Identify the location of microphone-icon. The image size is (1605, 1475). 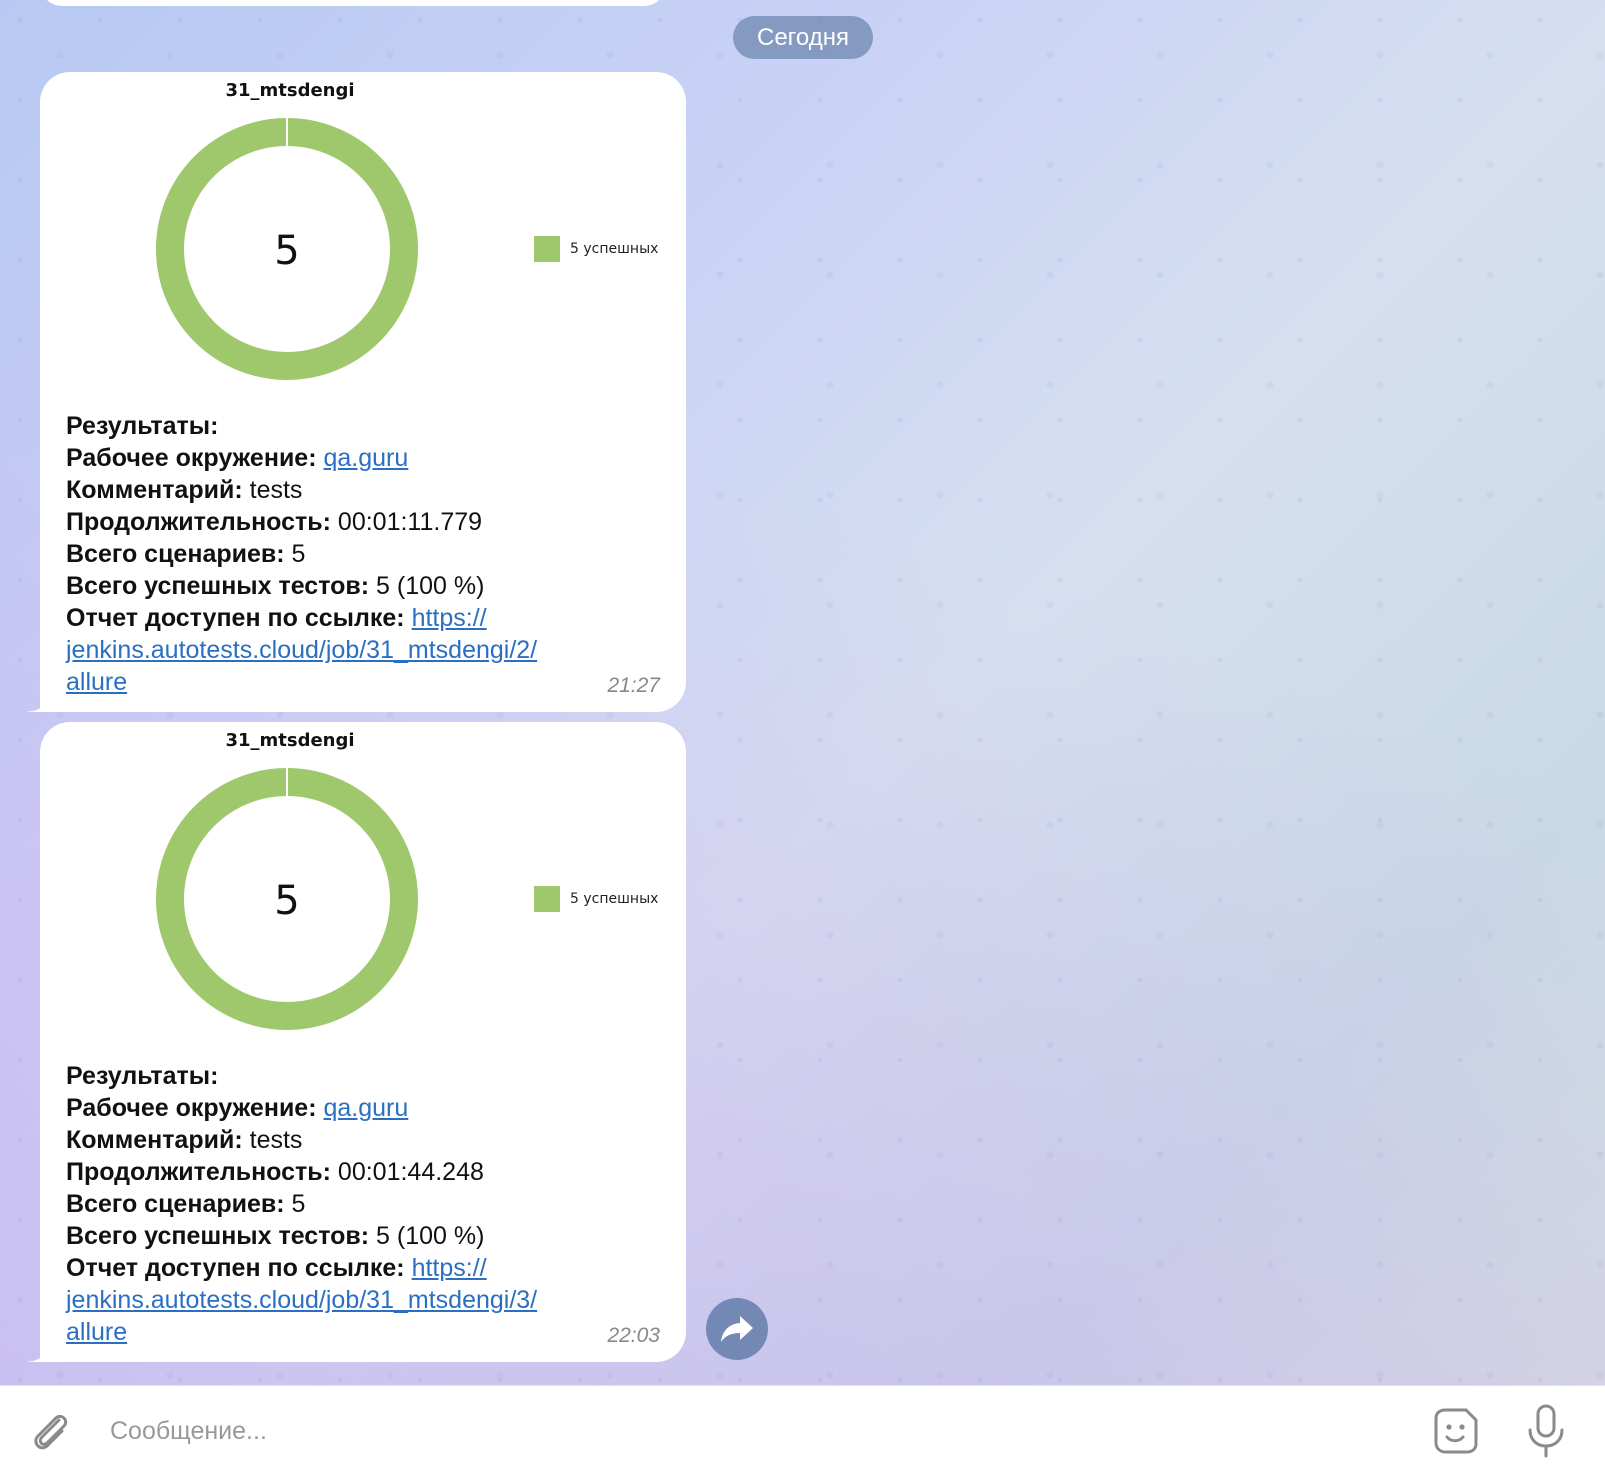
(1546, 1431).